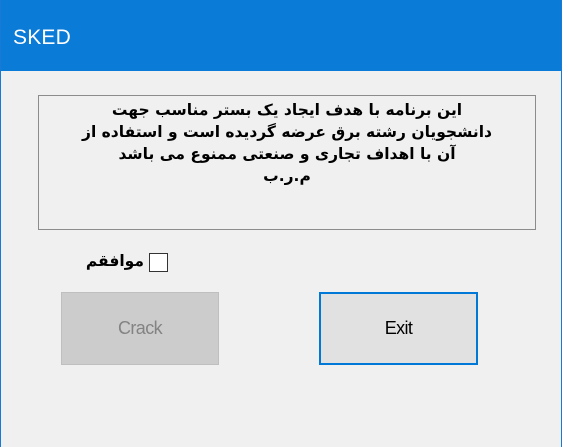 The height and width of the screenshot is (447, 568). Describe the element at coordinates (42, 37) in the screenshot. I see `window-title: SKED` at that location.